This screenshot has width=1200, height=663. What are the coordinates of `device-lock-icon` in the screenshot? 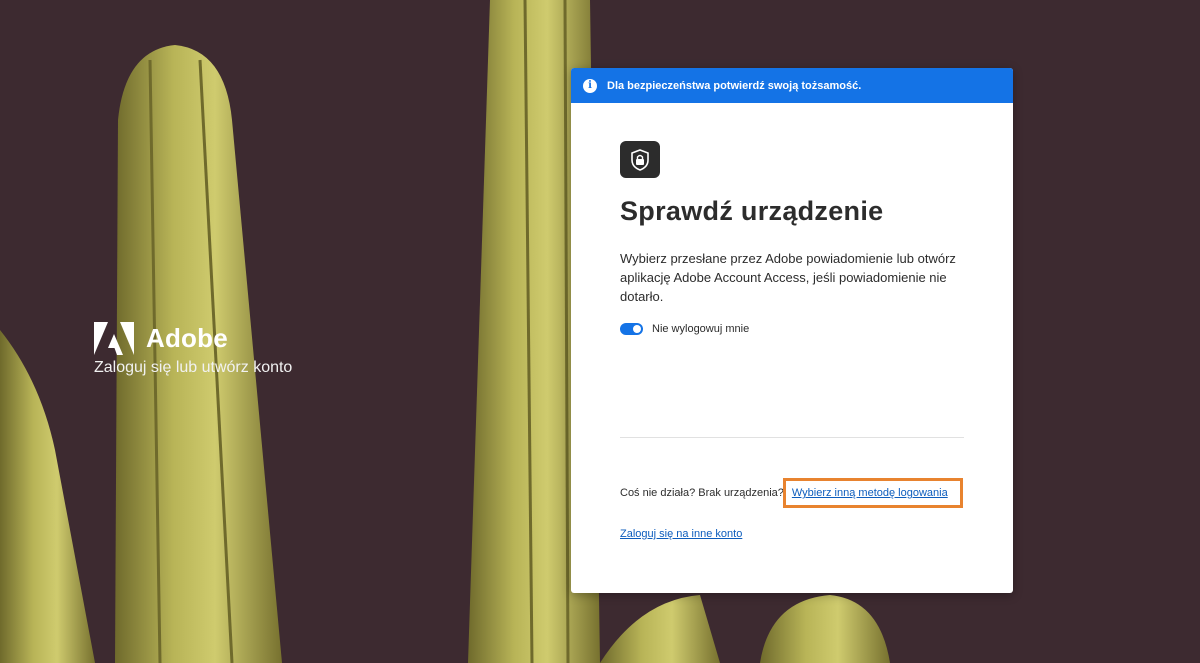 It's located at (640, 159).